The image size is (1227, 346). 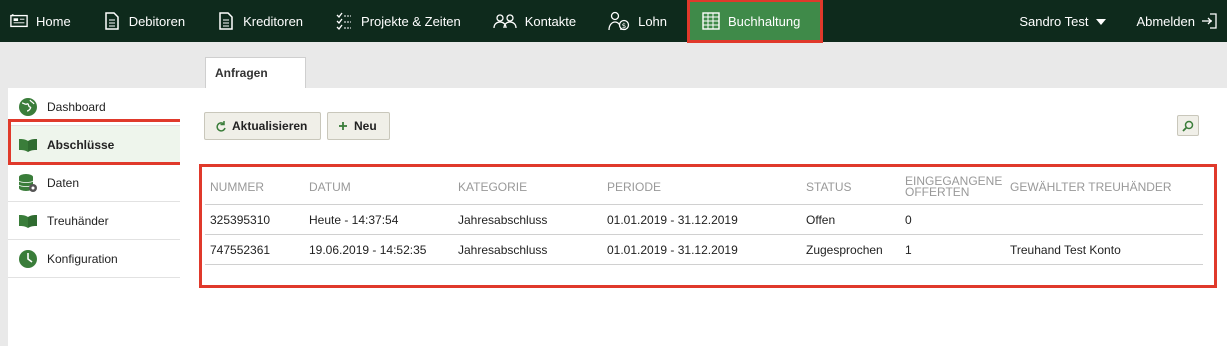 I want to click on logout-button: Abmelden, so click(x=1176, y=21).